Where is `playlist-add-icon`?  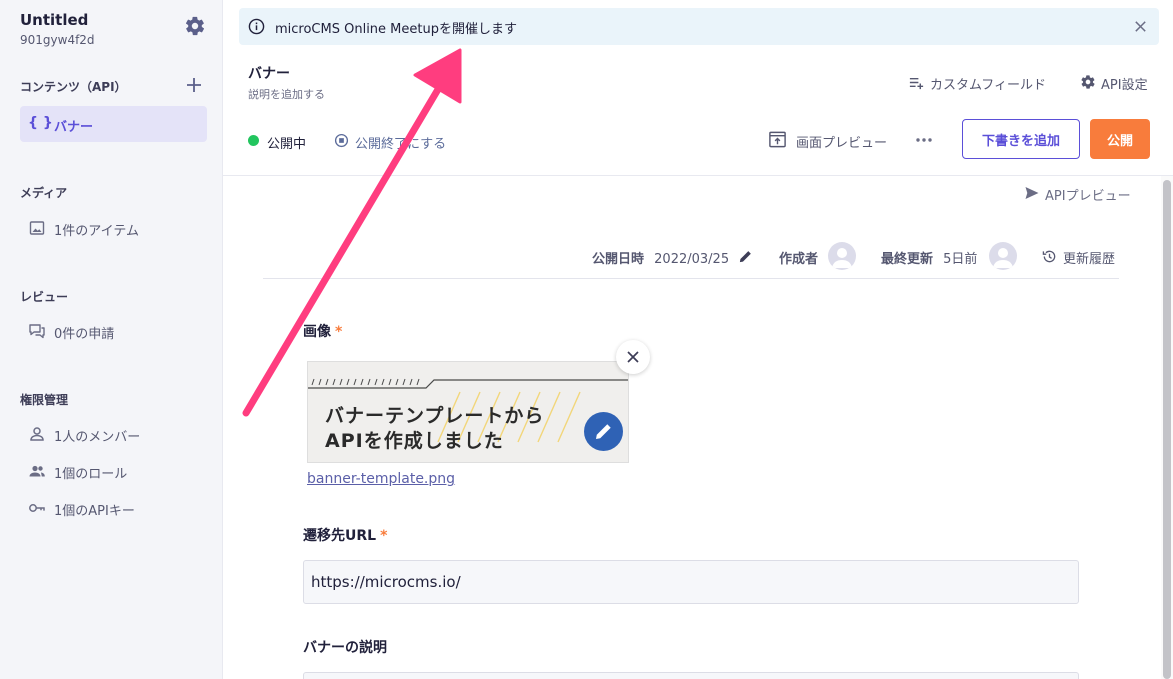 playlist-add-icon is located at coordinates (916, 84).